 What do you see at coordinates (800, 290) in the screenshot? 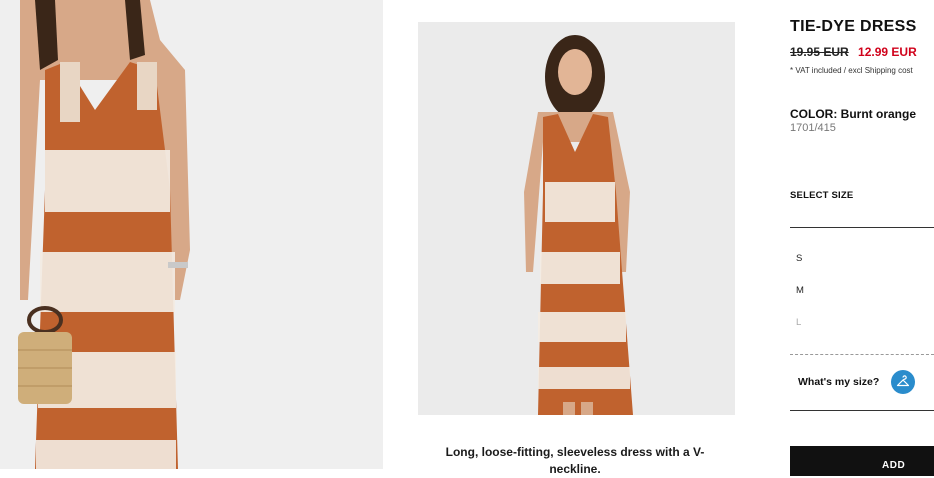
I see `size-option-m: M` at bounding box center [800, 290].